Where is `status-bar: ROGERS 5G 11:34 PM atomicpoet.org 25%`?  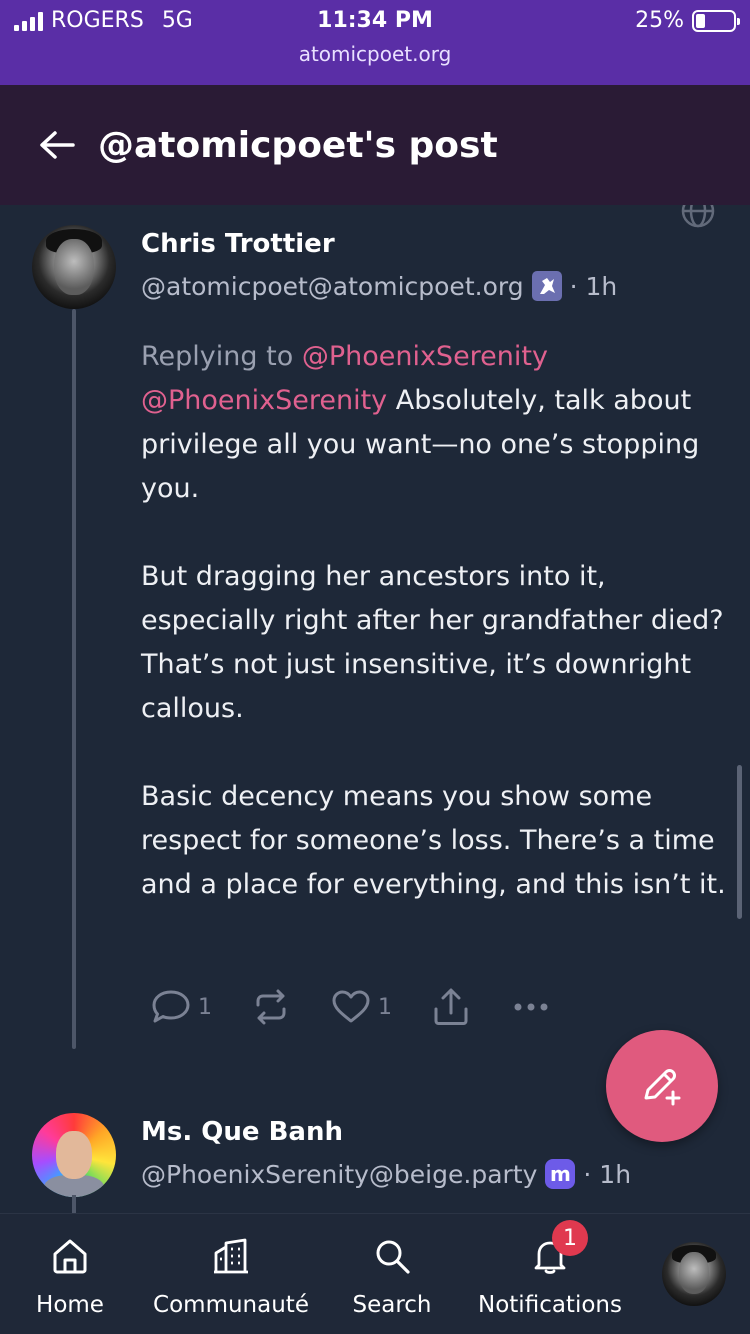 status-bar: ROGERS 5G 11:34 PM atomicpoet.org 25% is located at coordinates (375, 42).